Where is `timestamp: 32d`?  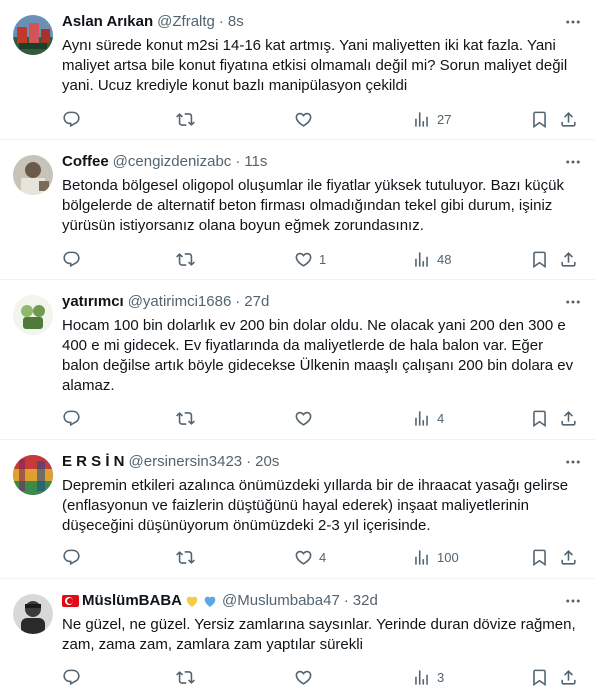 timestamp: 32d is located at coordinates (365, 601).